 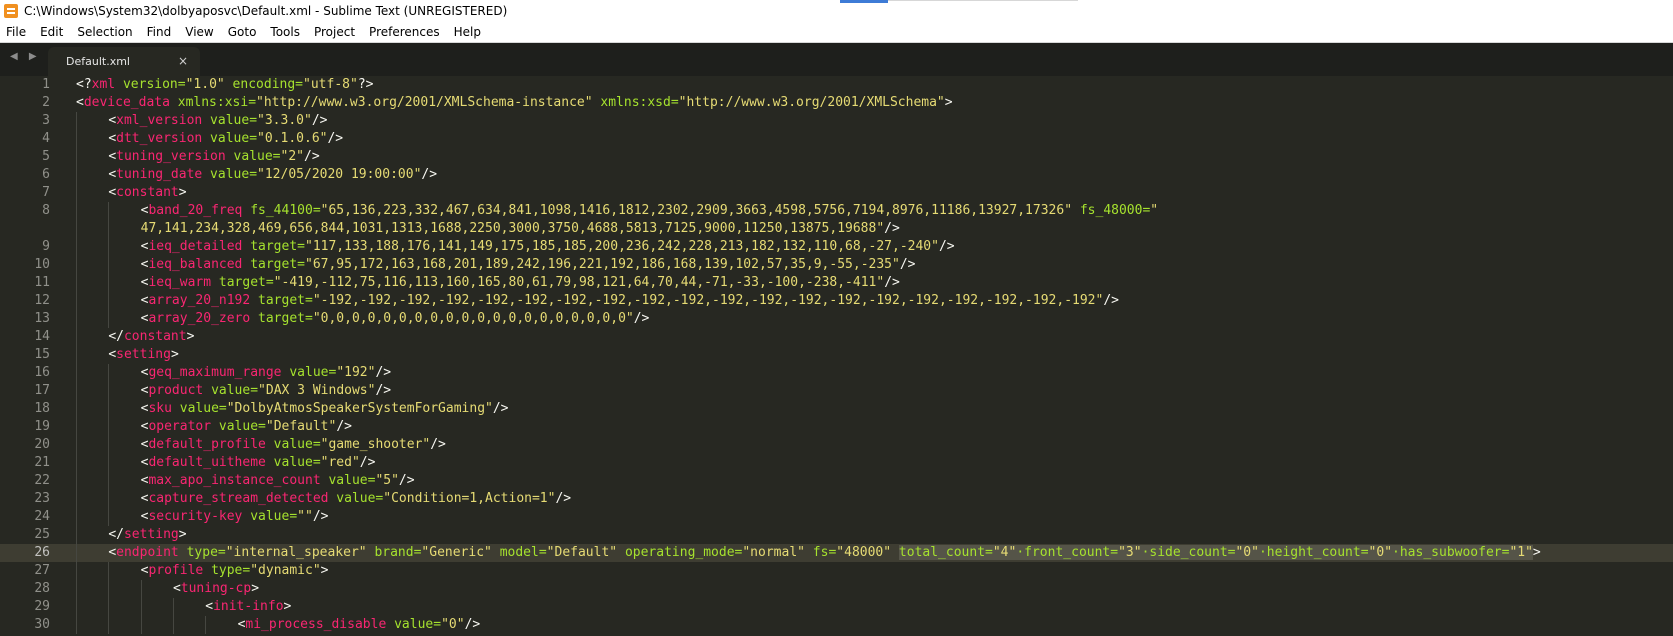 What do you see at coordinates (16, 32) in the screenshot?
I see `menu-file: File` at bounding box center [16, 32].